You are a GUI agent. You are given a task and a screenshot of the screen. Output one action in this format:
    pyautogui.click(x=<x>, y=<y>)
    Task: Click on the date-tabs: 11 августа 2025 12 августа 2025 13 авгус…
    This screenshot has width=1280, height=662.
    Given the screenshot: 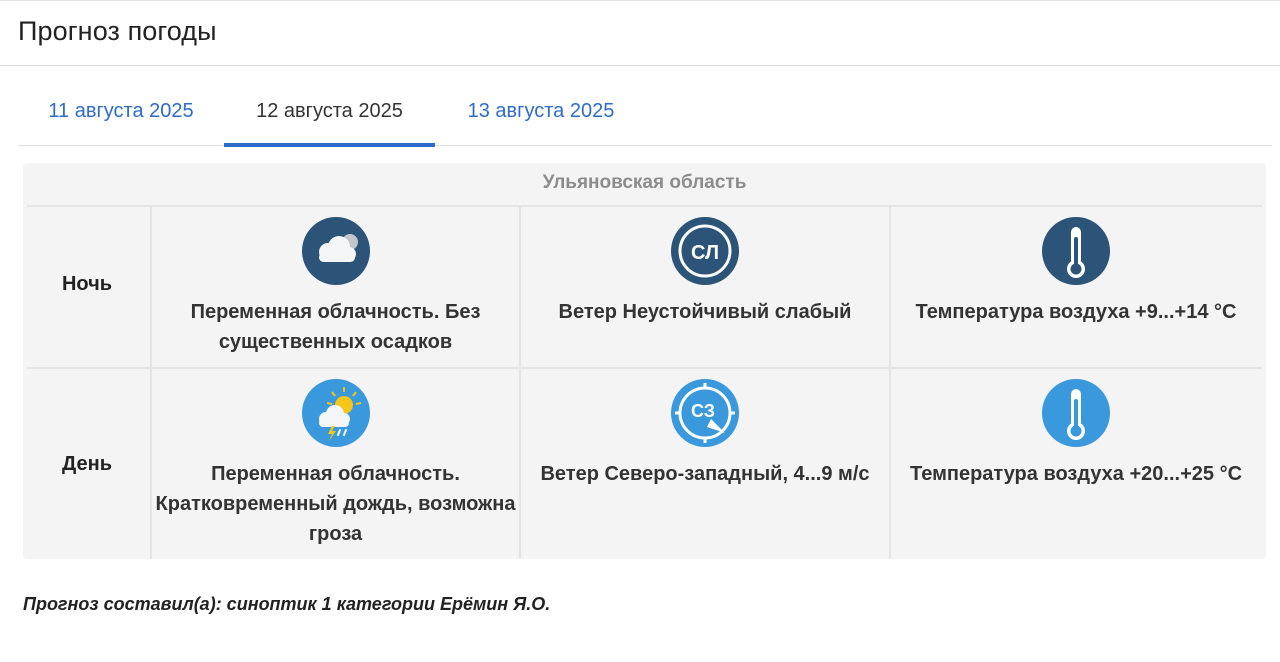 What is the action you would take?
    pyautogui.click(x=645, y=116)
    